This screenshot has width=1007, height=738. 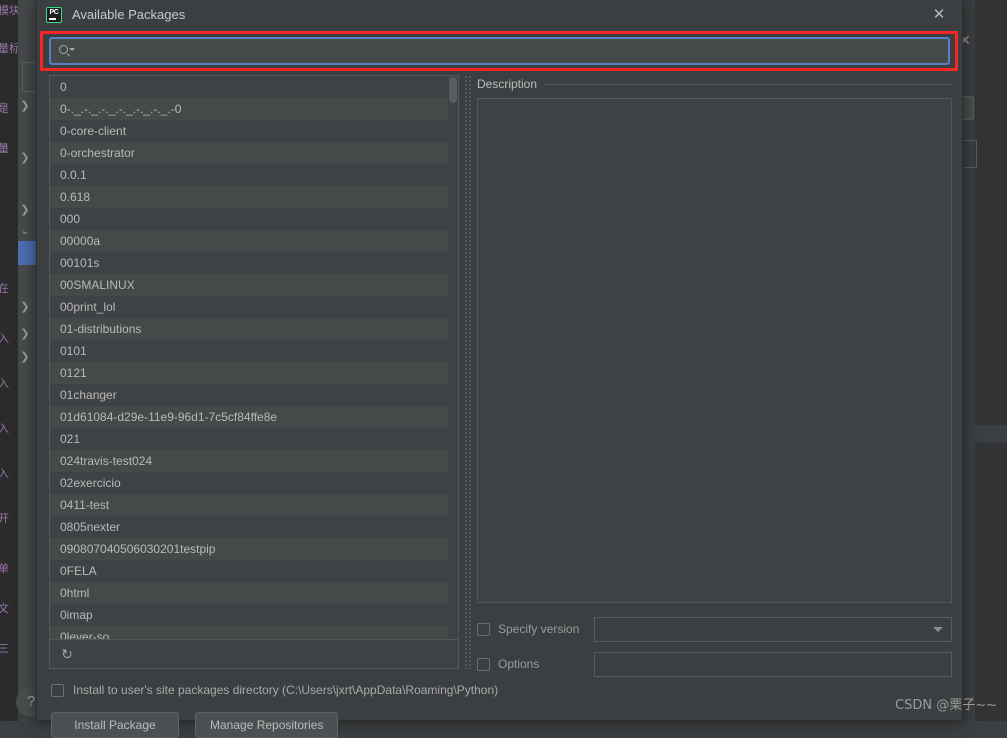 What do you see at coordinates (254, 439) in the screenshot?
I see `package-list-item: 021` at bounding box center [254, 439].